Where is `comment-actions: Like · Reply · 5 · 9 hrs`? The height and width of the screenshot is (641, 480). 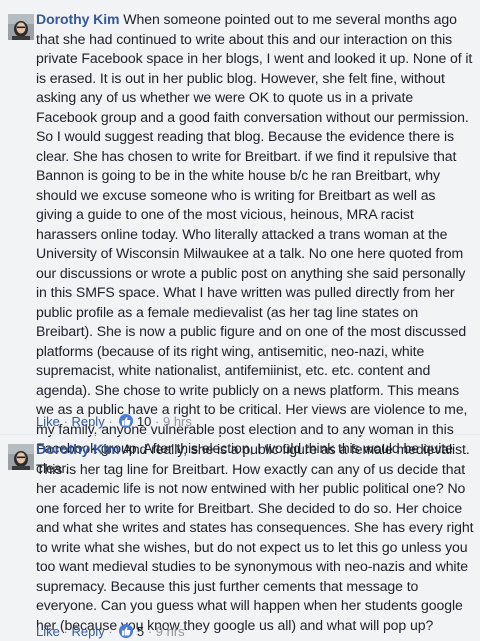
comment-actions: Like · Reply · 5 · 9 hrs is located at coordinates (110, 632).